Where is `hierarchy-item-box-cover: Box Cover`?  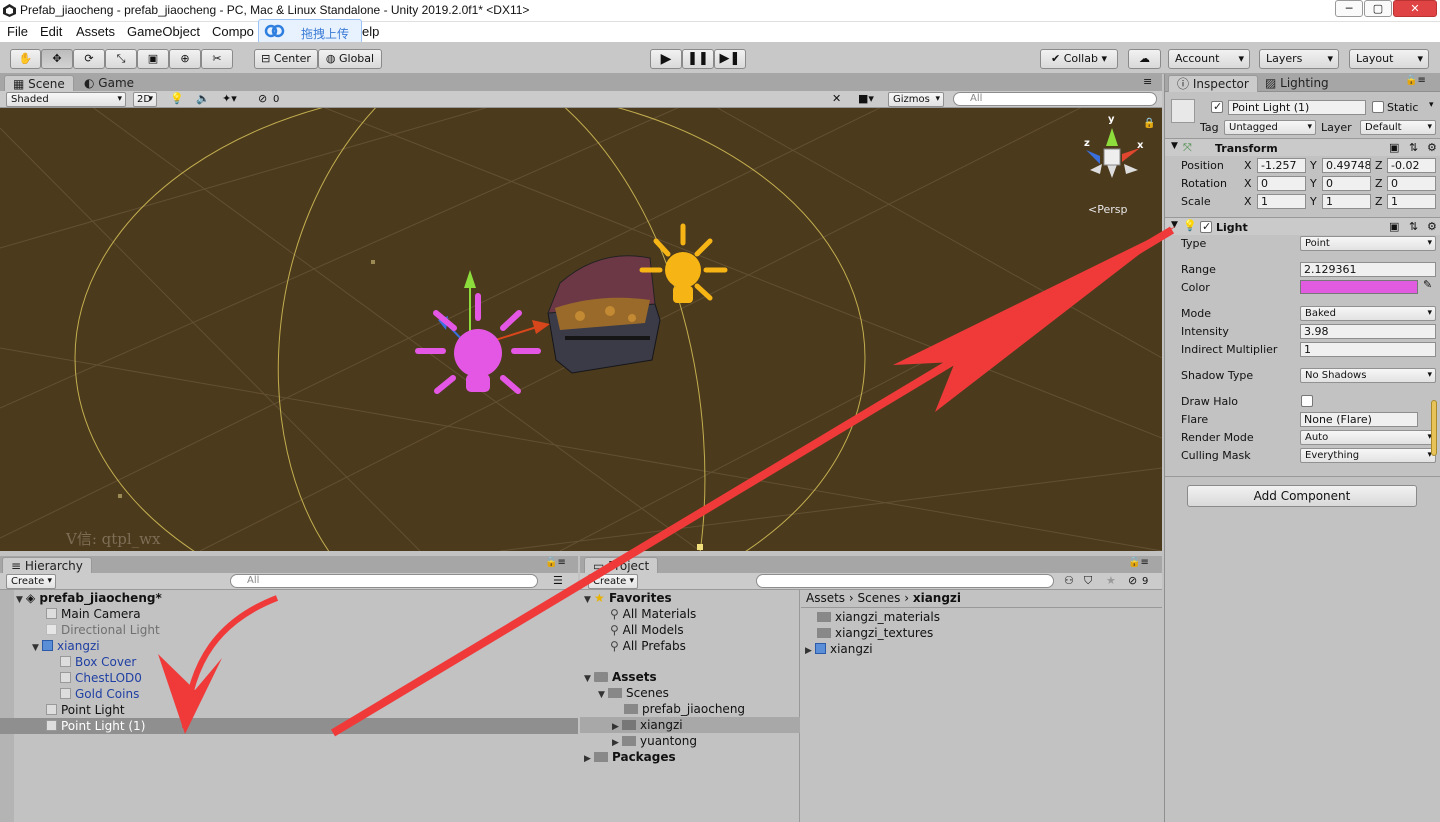 hierarchy-item-box-cover: Box Cover is located at coordinates (98, 662).